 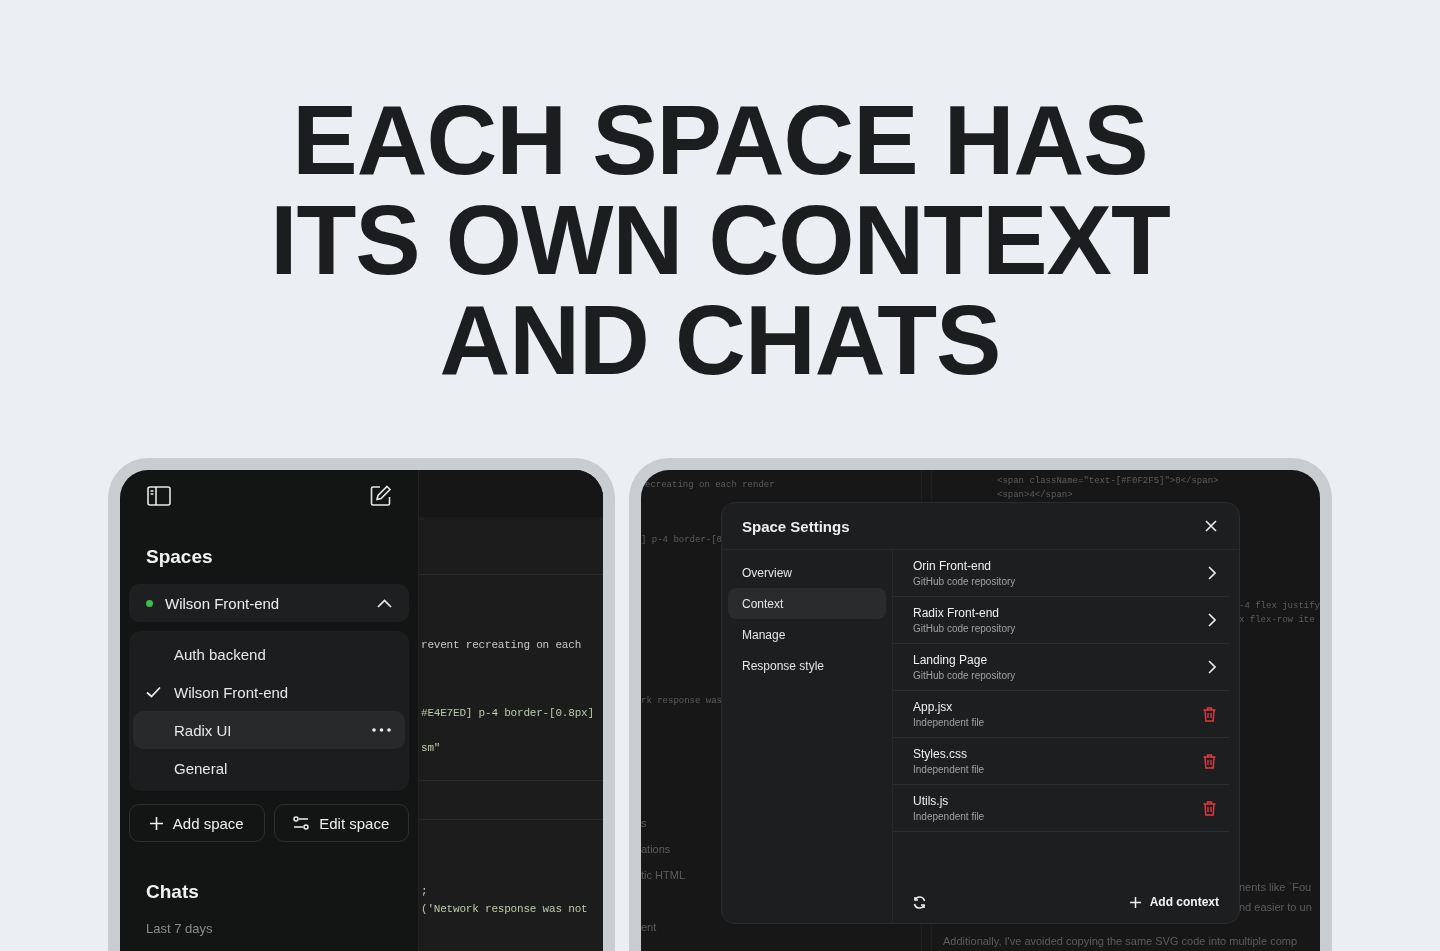 What do you see at coordinates (269, 730) in the screenshot?
I see `space-menu-item: Radix UI` at bounding box center [269, 730].